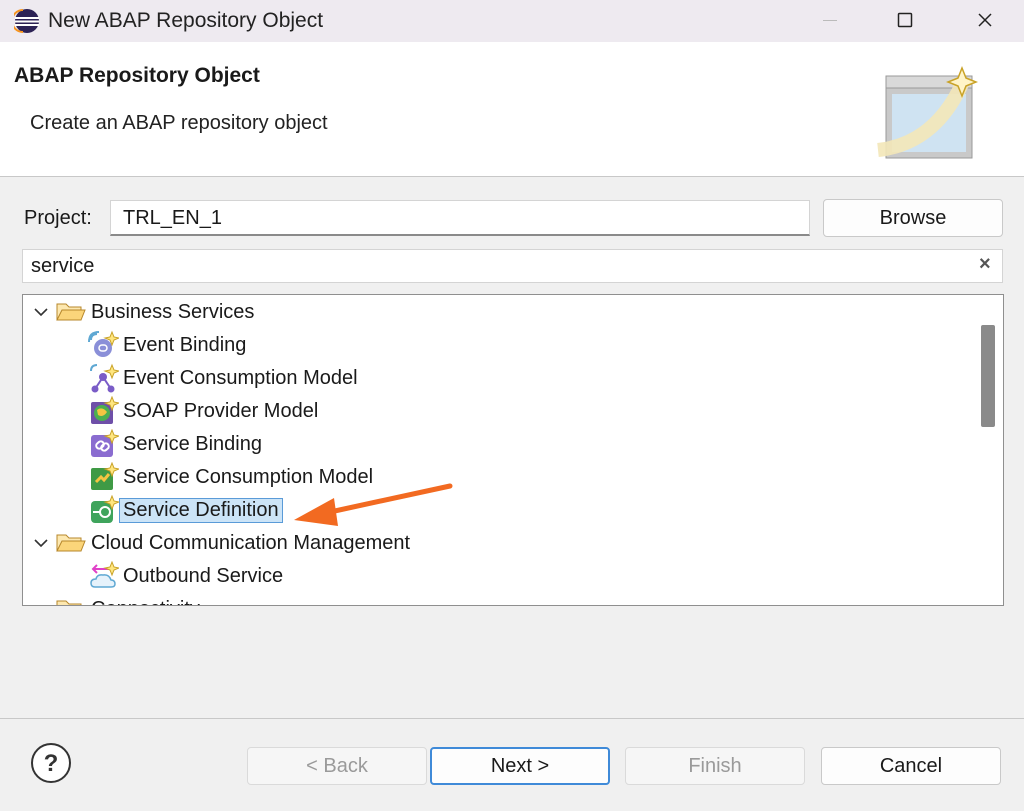 The width and height of the screenshot is (1024, 811). I want to click on search-input: service ×, so click(512, 266).